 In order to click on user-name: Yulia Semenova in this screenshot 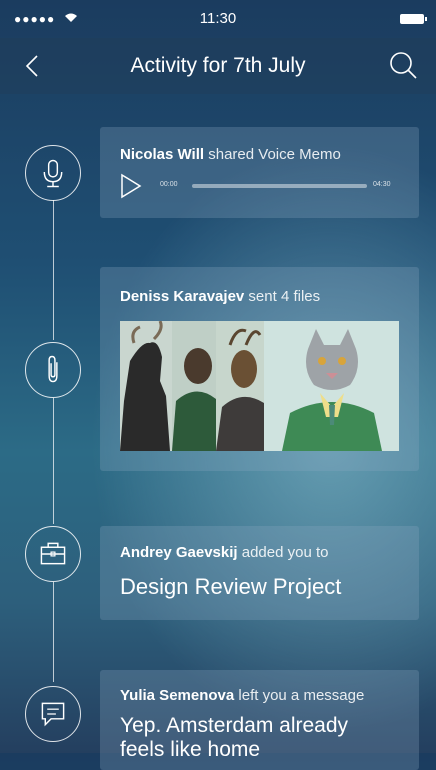, I will do `click(177, 695)`.